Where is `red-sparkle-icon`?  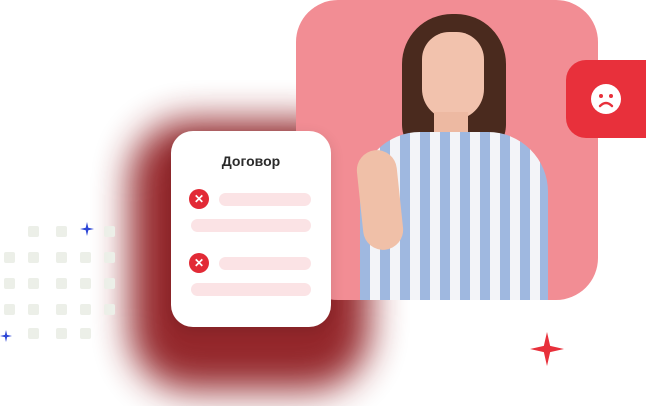
red-sparkle-icon is located at coordinates (547, 349).